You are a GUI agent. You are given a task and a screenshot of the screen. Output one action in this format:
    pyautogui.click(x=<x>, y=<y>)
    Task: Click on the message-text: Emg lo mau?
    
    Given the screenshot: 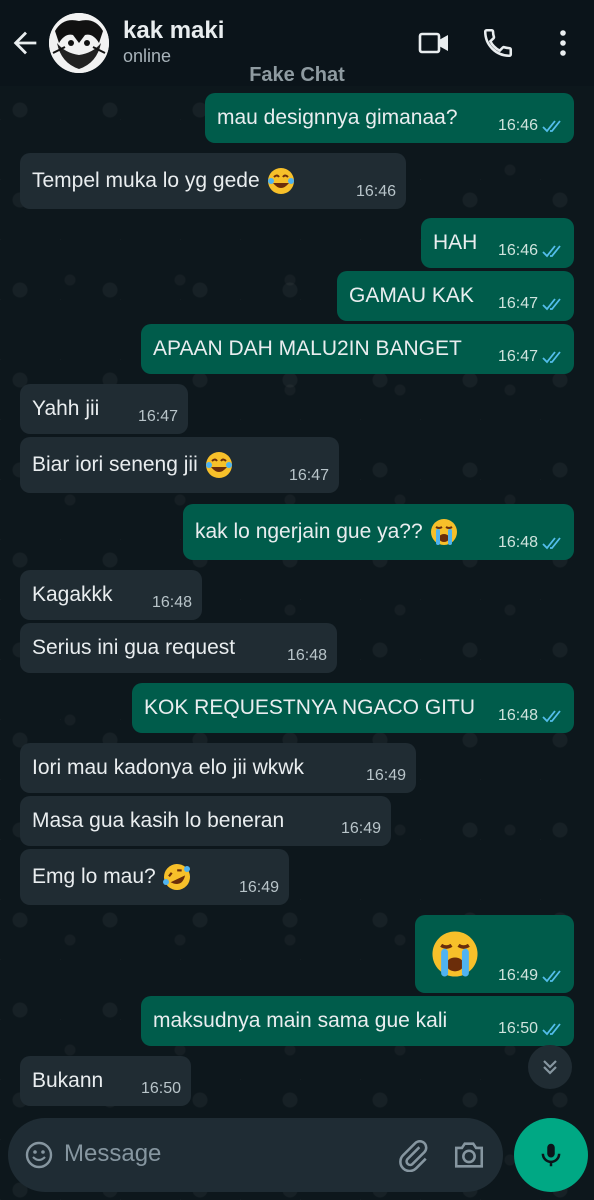 What is the action you would take?
    pyautogui.click(x=94, y=876)
    